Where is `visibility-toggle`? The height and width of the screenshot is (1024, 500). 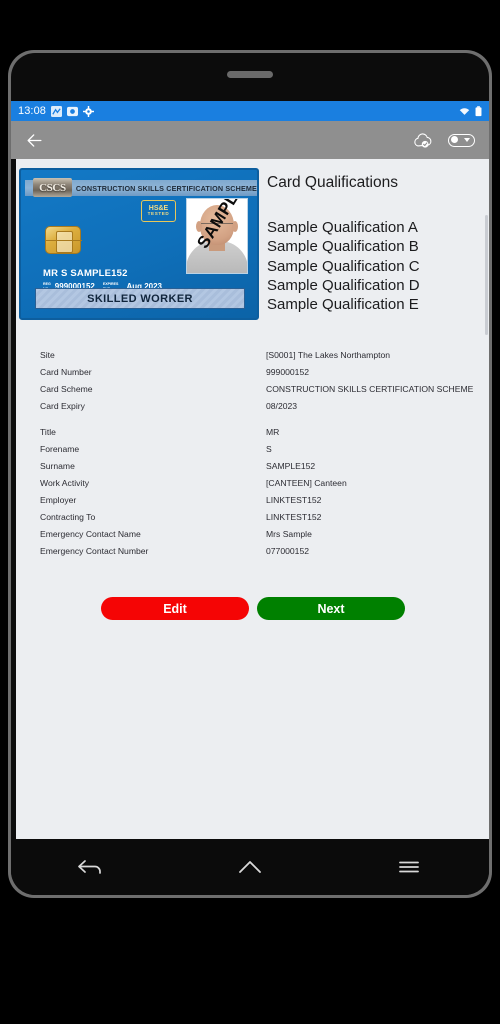
visibility-toggle is located at coordinates (461, 140).